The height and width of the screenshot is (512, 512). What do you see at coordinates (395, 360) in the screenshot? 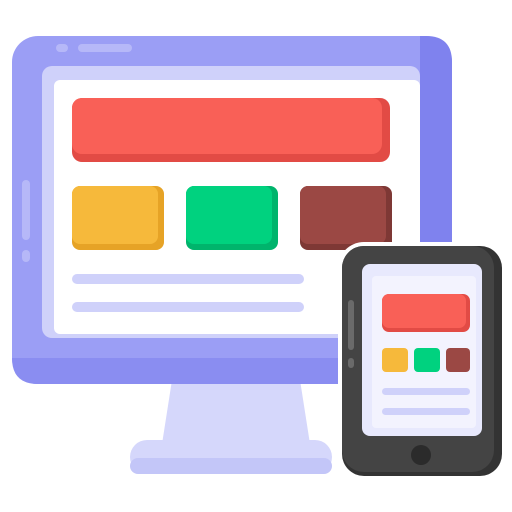
I see `phone-block-yellow` at bounding box center [395, 360].